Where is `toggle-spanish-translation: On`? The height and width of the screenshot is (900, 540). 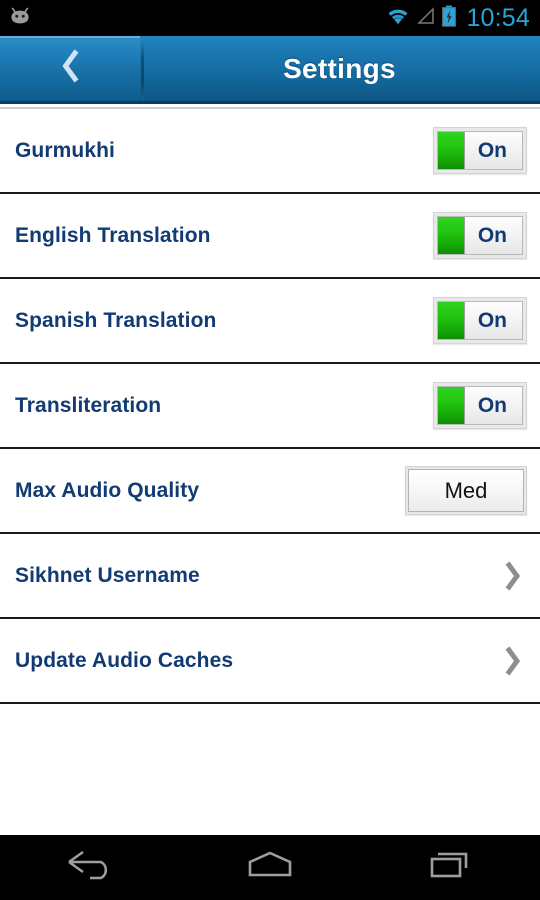
toggle-spanish-translation: On is located at coordinates (480, 320).